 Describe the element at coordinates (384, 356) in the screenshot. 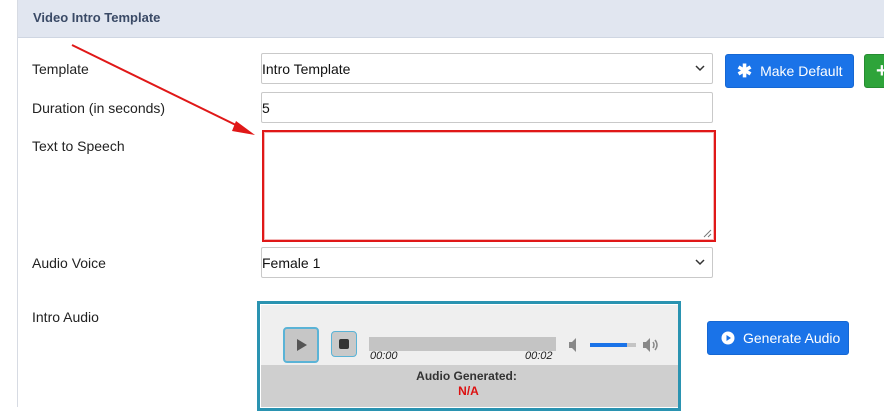

I see `current-time: 00:00` at that location.